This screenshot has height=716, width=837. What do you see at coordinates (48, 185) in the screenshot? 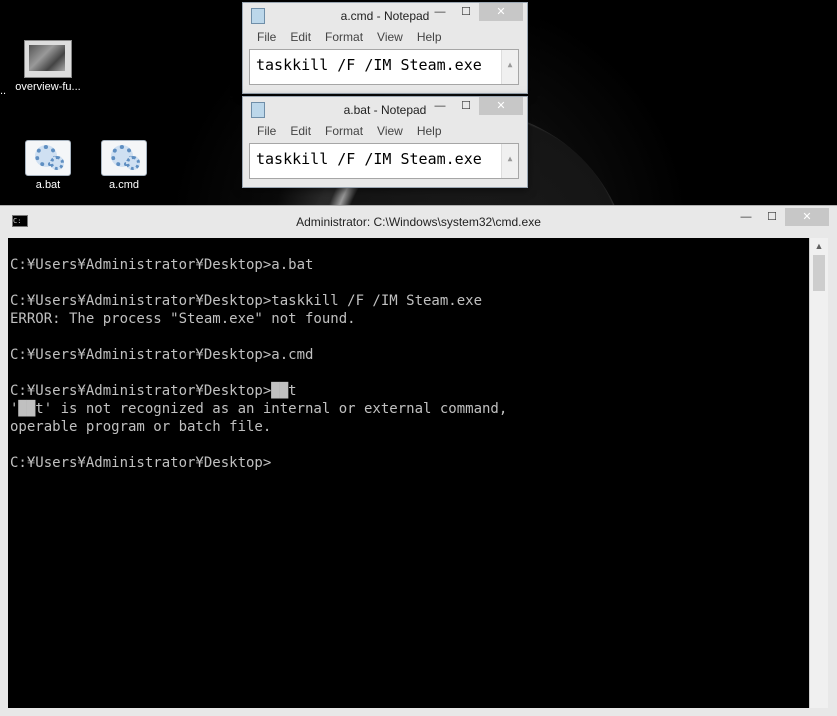
I see `desktop-icon-label: a.bat` at bounding box center [48, 185].